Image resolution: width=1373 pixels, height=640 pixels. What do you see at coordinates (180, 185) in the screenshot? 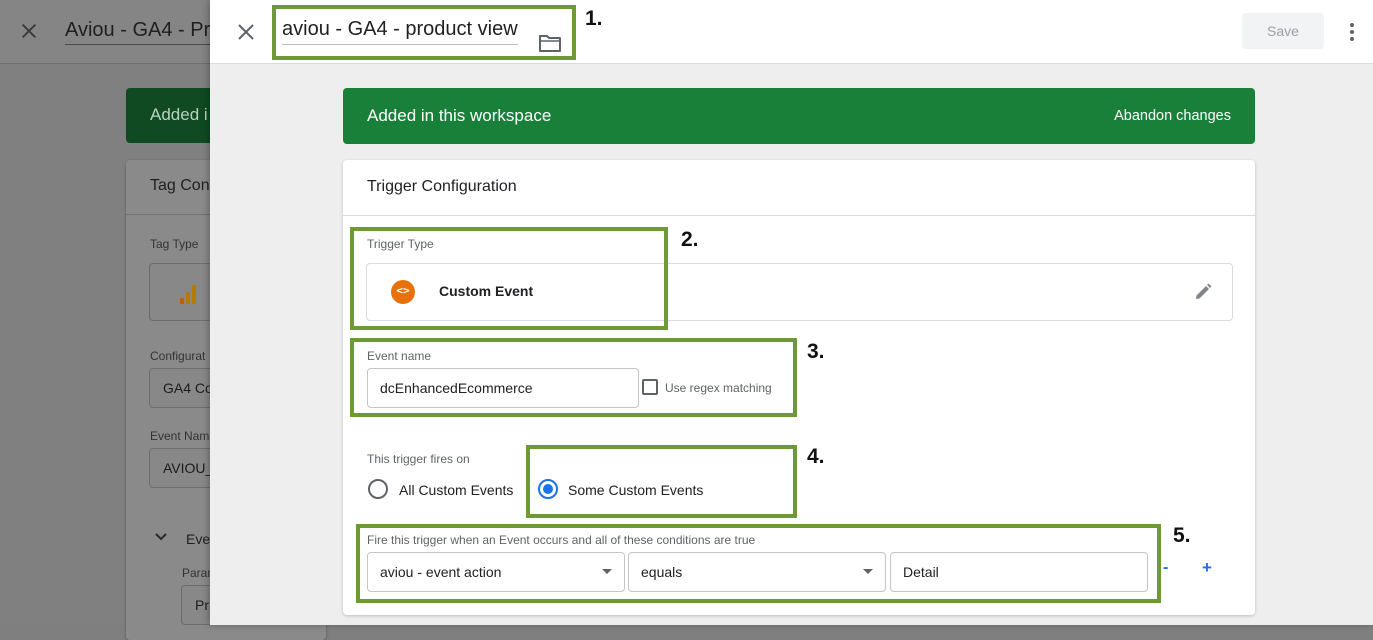
I see `background-card-title: Tag Con` at bounding box center [180, 185].